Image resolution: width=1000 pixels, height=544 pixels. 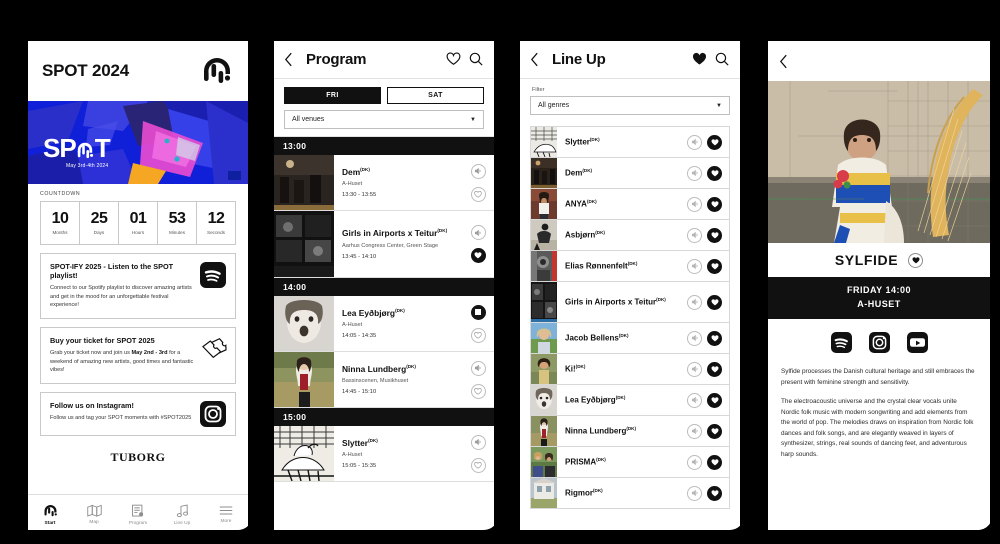 What do you see at coordinates (630, 141) in the screenshot?
I see `list-item: Slytter(DK)` at bounding box center [630, 141].